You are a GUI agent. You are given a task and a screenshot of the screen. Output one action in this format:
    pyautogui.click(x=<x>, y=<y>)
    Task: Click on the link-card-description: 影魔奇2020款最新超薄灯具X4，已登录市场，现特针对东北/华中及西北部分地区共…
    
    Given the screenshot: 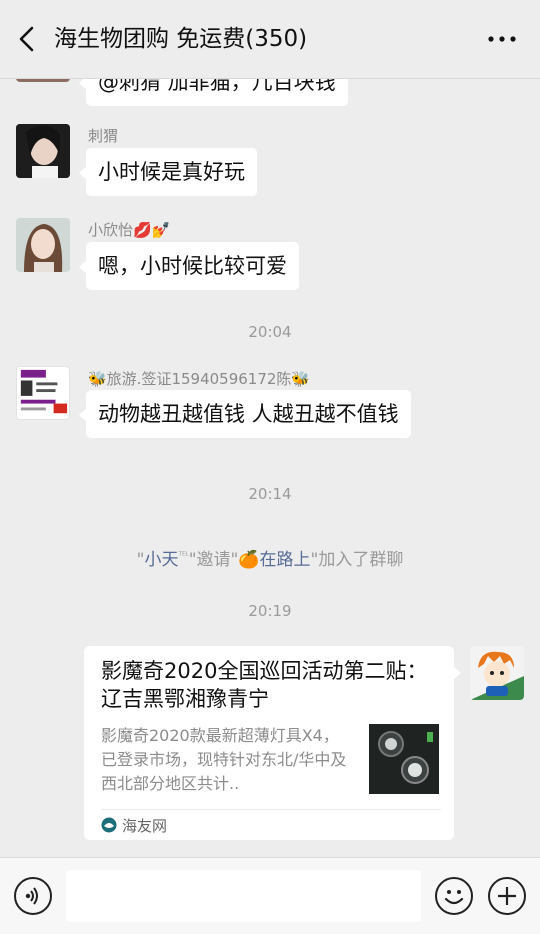 What is the action you would take?
    pyautogui.click(x=224, y=759)
    